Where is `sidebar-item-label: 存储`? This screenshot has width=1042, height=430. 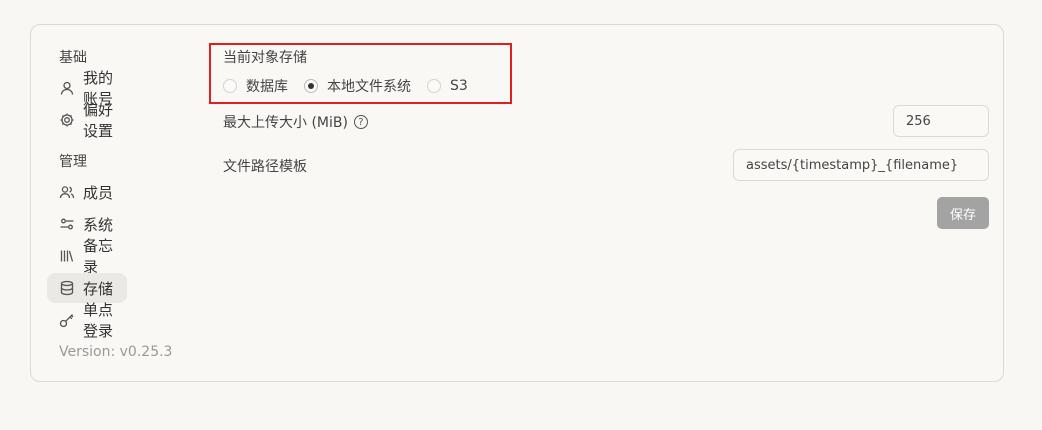 sidebar-item-label: 存储 is located at coordinates (98, 288).